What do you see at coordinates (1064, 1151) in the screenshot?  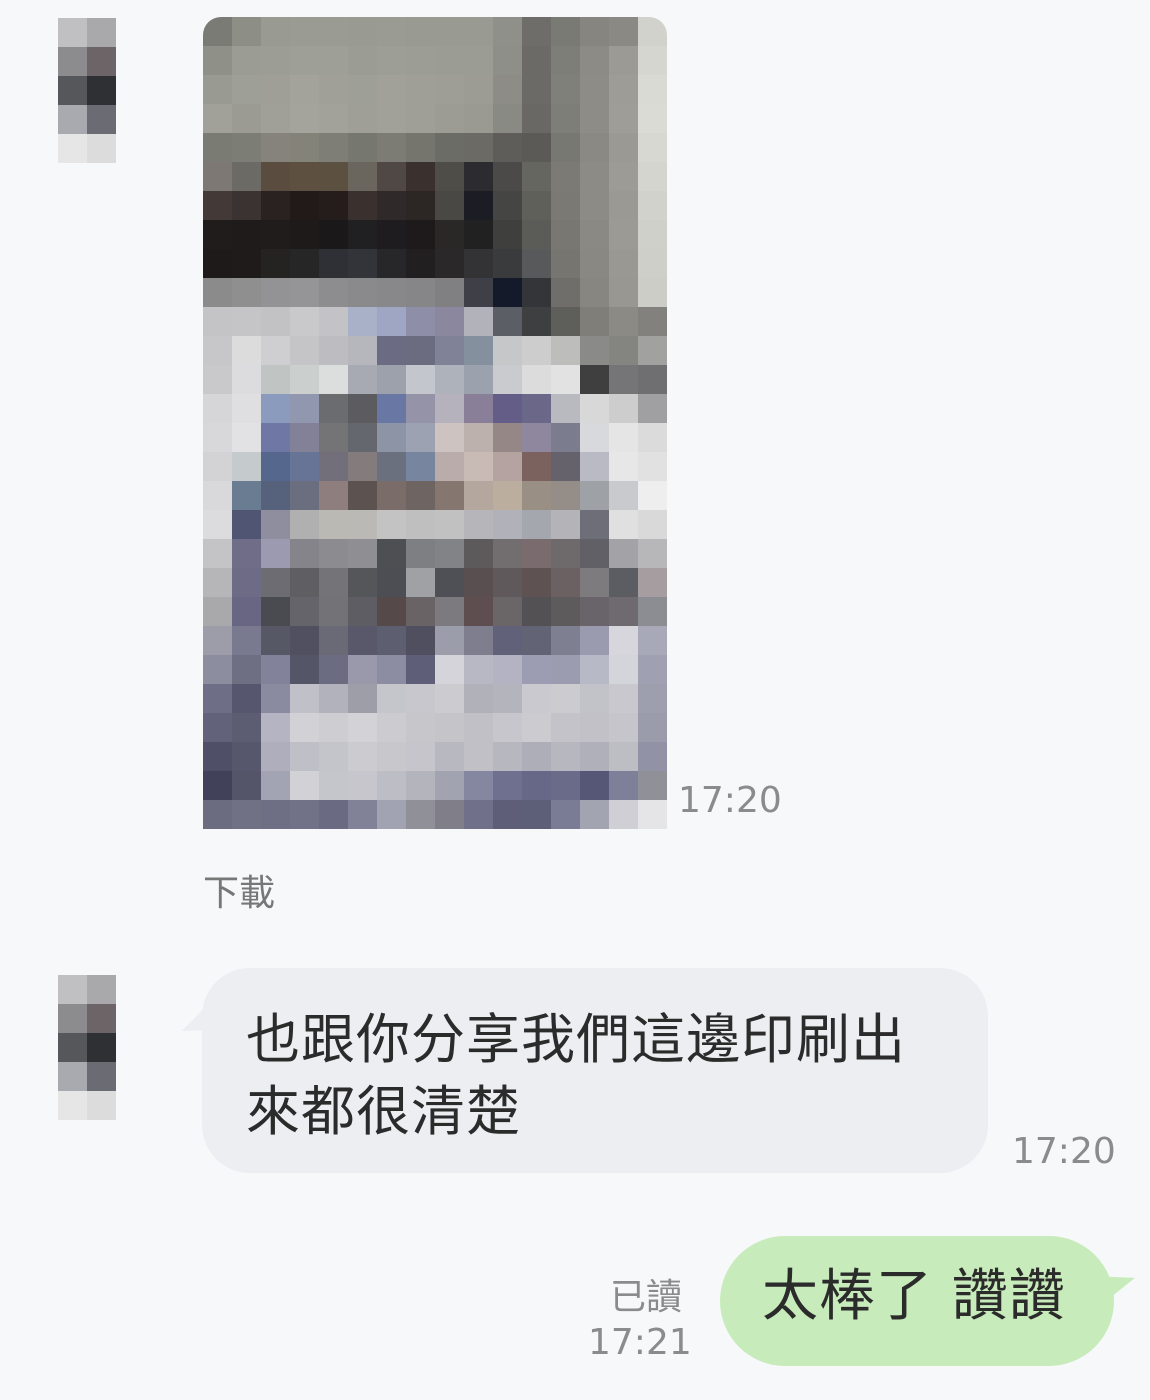 I see `message-time: 17:20` at bounding box center [1064, 1151].